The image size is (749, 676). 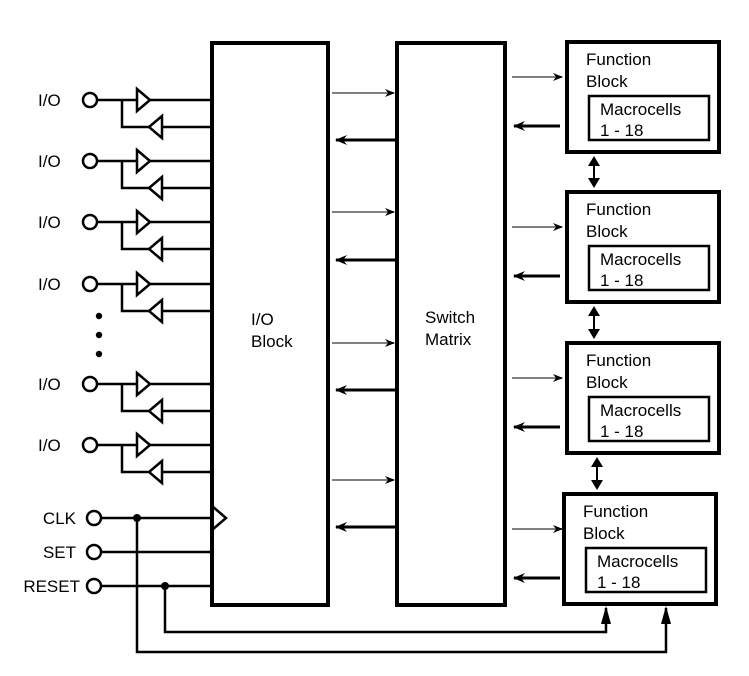 I want to click on clk-pin, so click(x=94, y=518).